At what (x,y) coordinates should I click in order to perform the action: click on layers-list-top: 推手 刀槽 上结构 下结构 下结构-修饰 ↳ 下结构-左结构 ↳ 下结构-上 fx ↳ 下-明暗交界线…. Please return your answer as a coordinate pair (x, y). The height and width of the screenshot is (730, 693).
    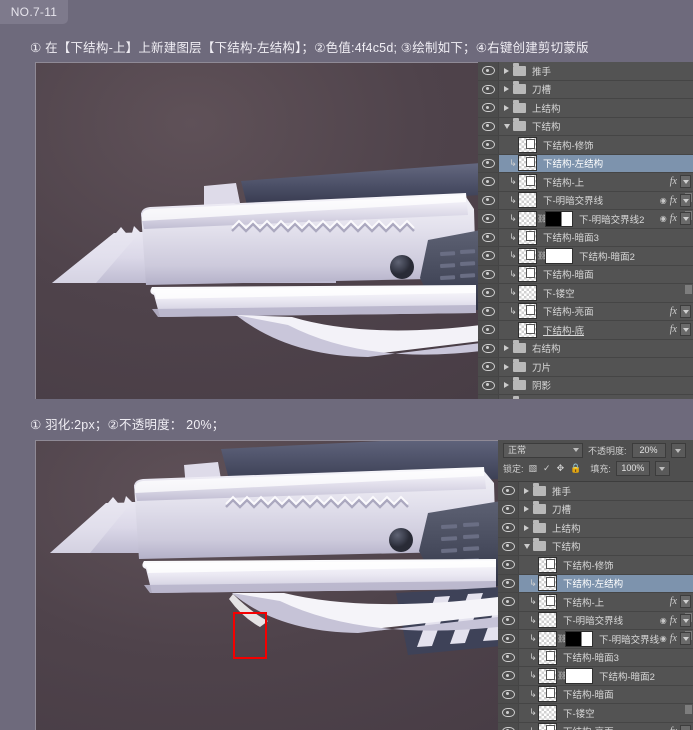
    Looking at the image, I should click on (585, 230).